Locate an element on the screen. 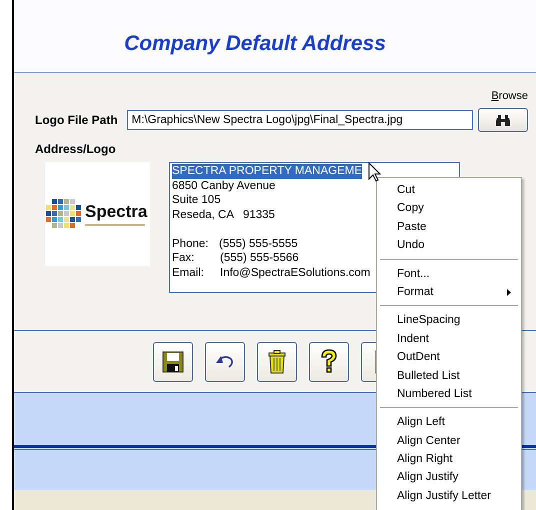 This screenshot has height=510, width=536. menu-item: LineSpacing is located at coordinates (449, 320).